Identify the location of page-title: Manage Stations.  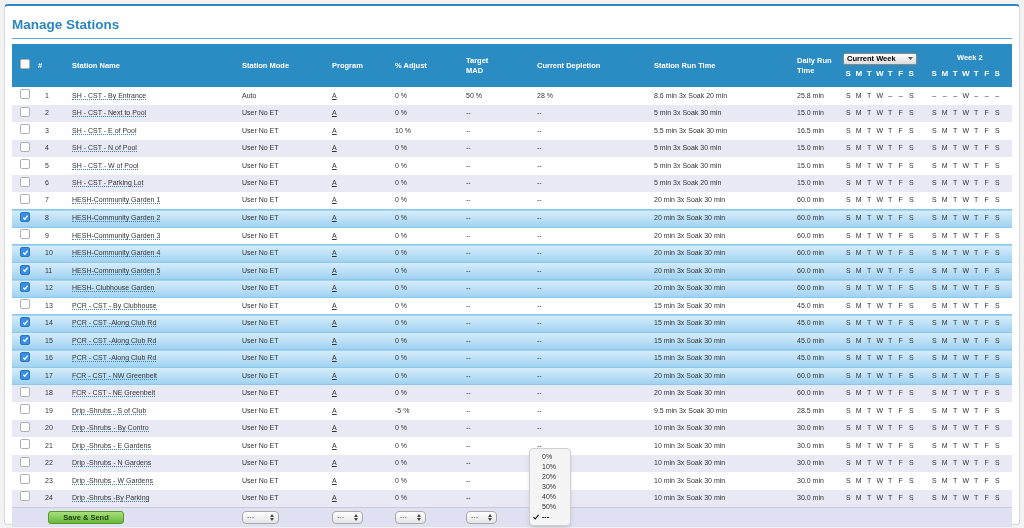
(66, 24).